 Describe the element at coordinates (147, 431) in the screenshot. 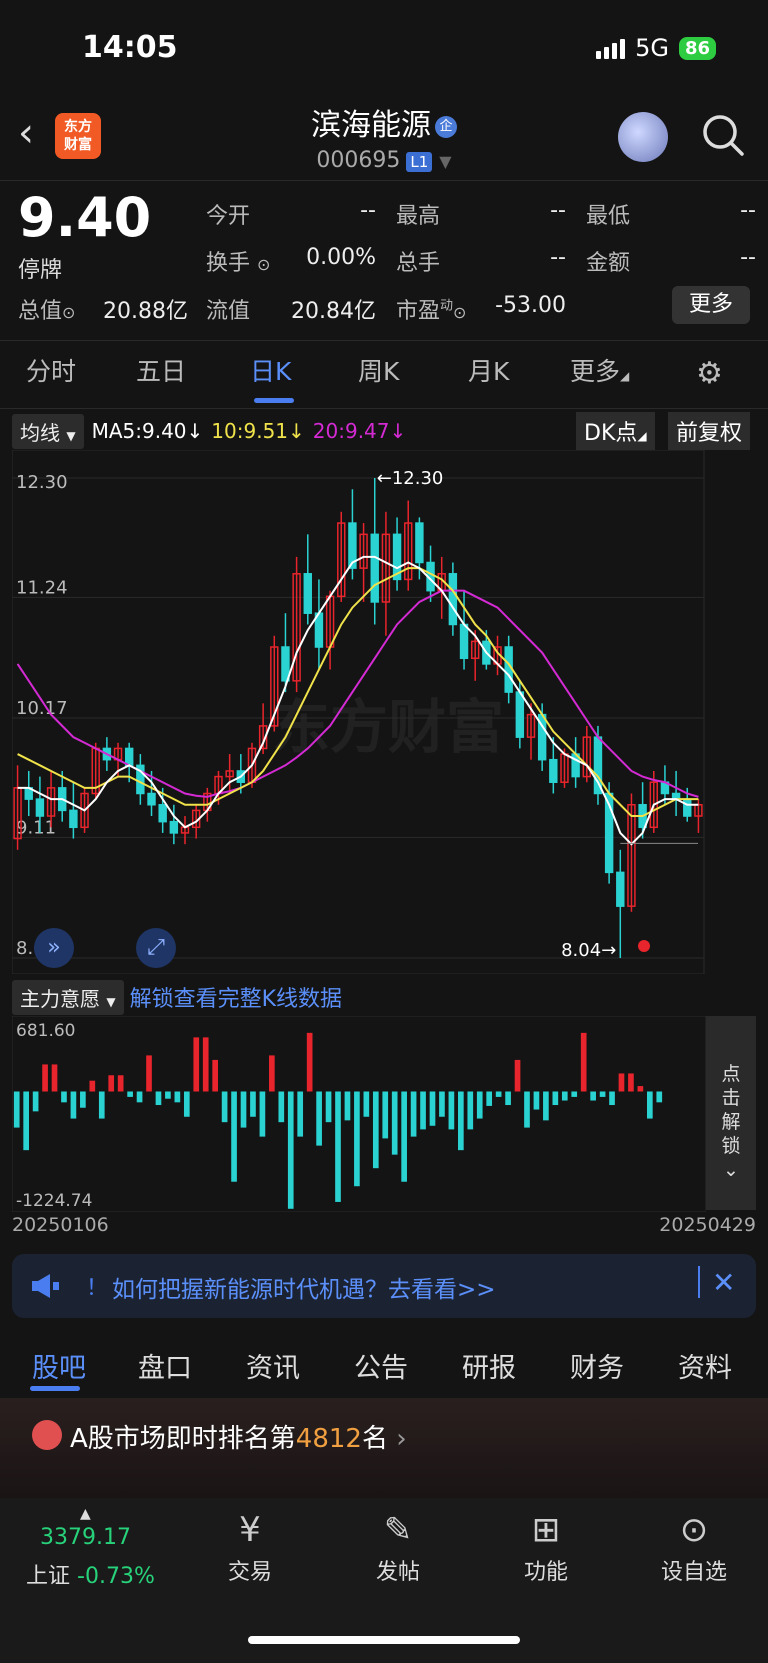

I see `ma5-label: MA5:9.40↓` at that location.